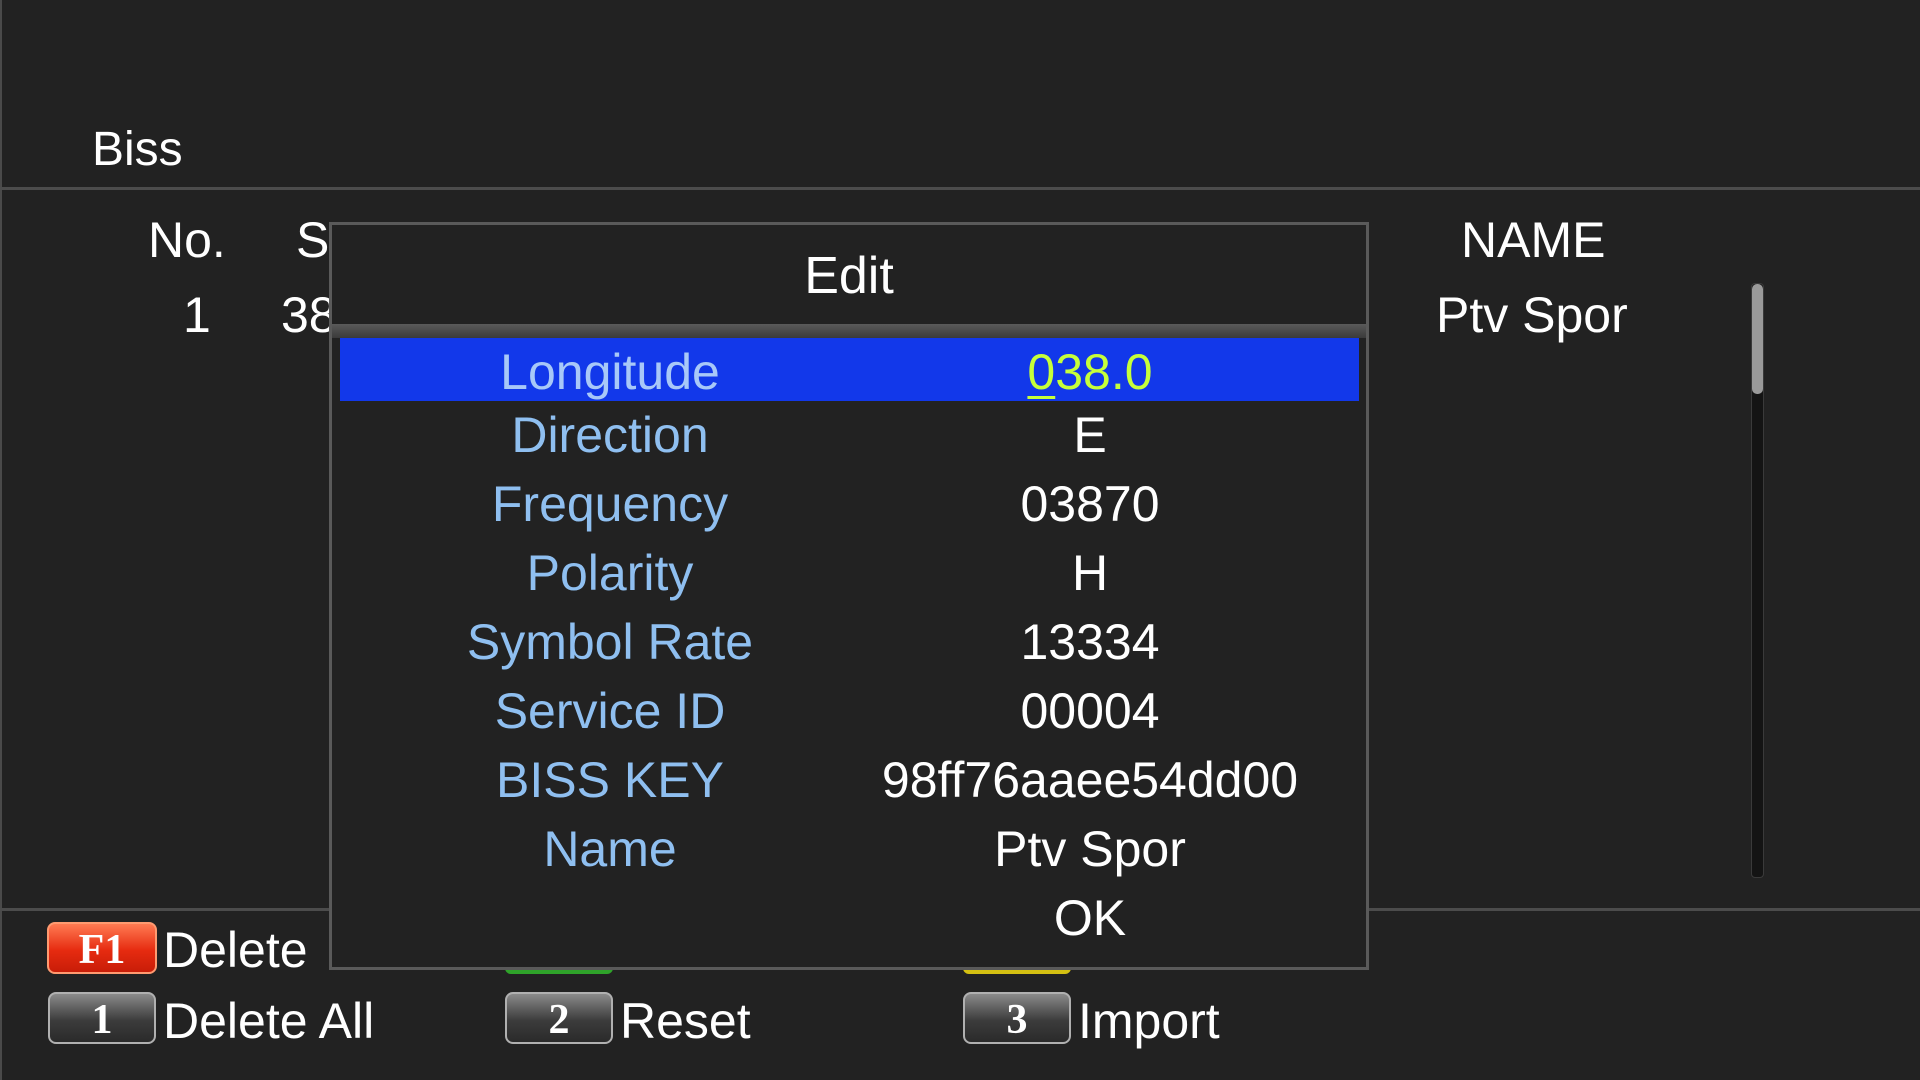 The image size is (1920, 1080). I want to click on ok-button: OK, so click(1090, 918).